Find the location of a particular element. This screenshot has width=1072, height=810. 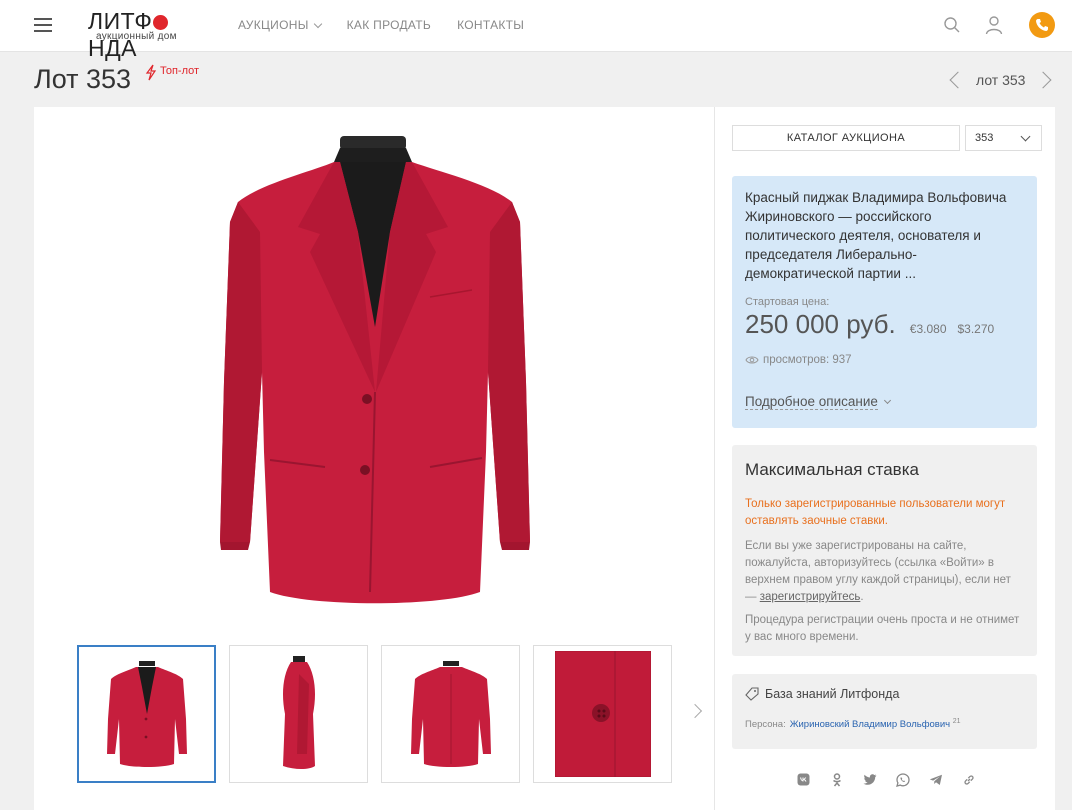

nav-how-to-sell: КАК ПРОДАТЬ is located at coordinates (389, 25).